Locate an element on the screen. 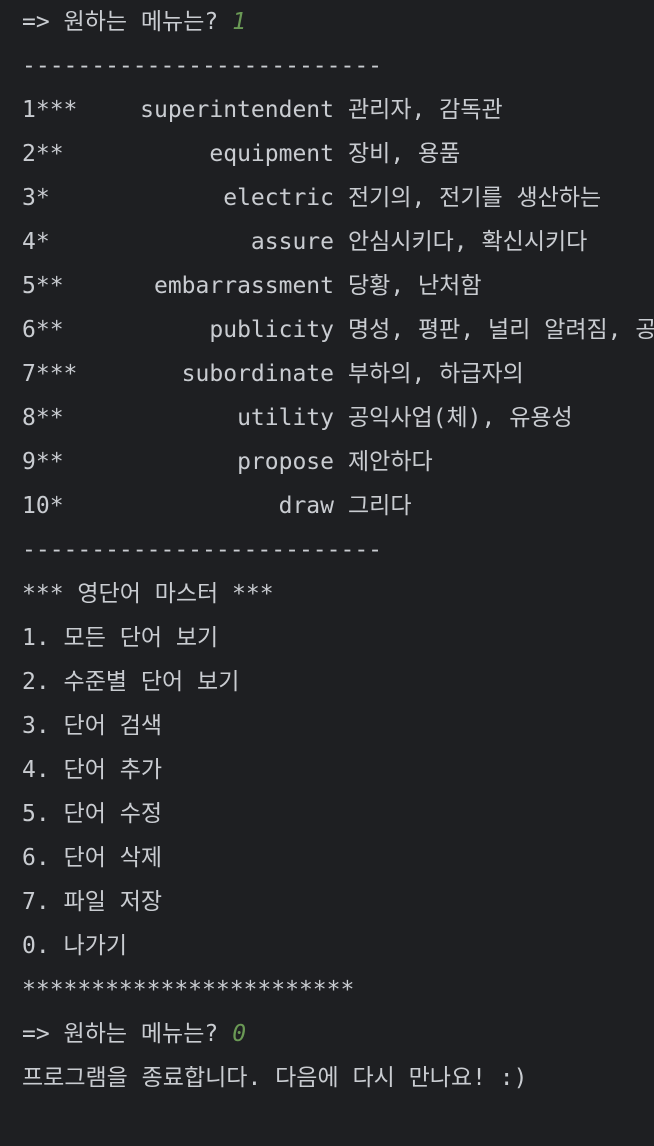 This screenshot has width=654, height=1146. word-meaning: 당황, 난처함 is located at coordinates (415, 286).